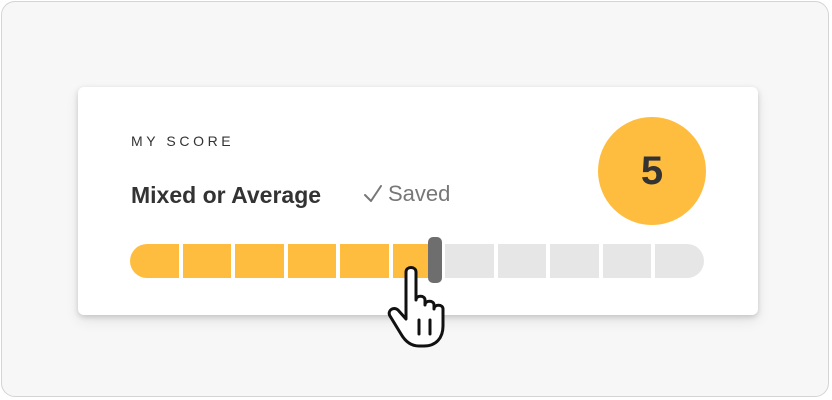 This screenshot has width=832, height=400. What do you see at coordinates (419, 193) in the screenshot?
I see `saved-label: Saved` at bounding box center [419, 193].